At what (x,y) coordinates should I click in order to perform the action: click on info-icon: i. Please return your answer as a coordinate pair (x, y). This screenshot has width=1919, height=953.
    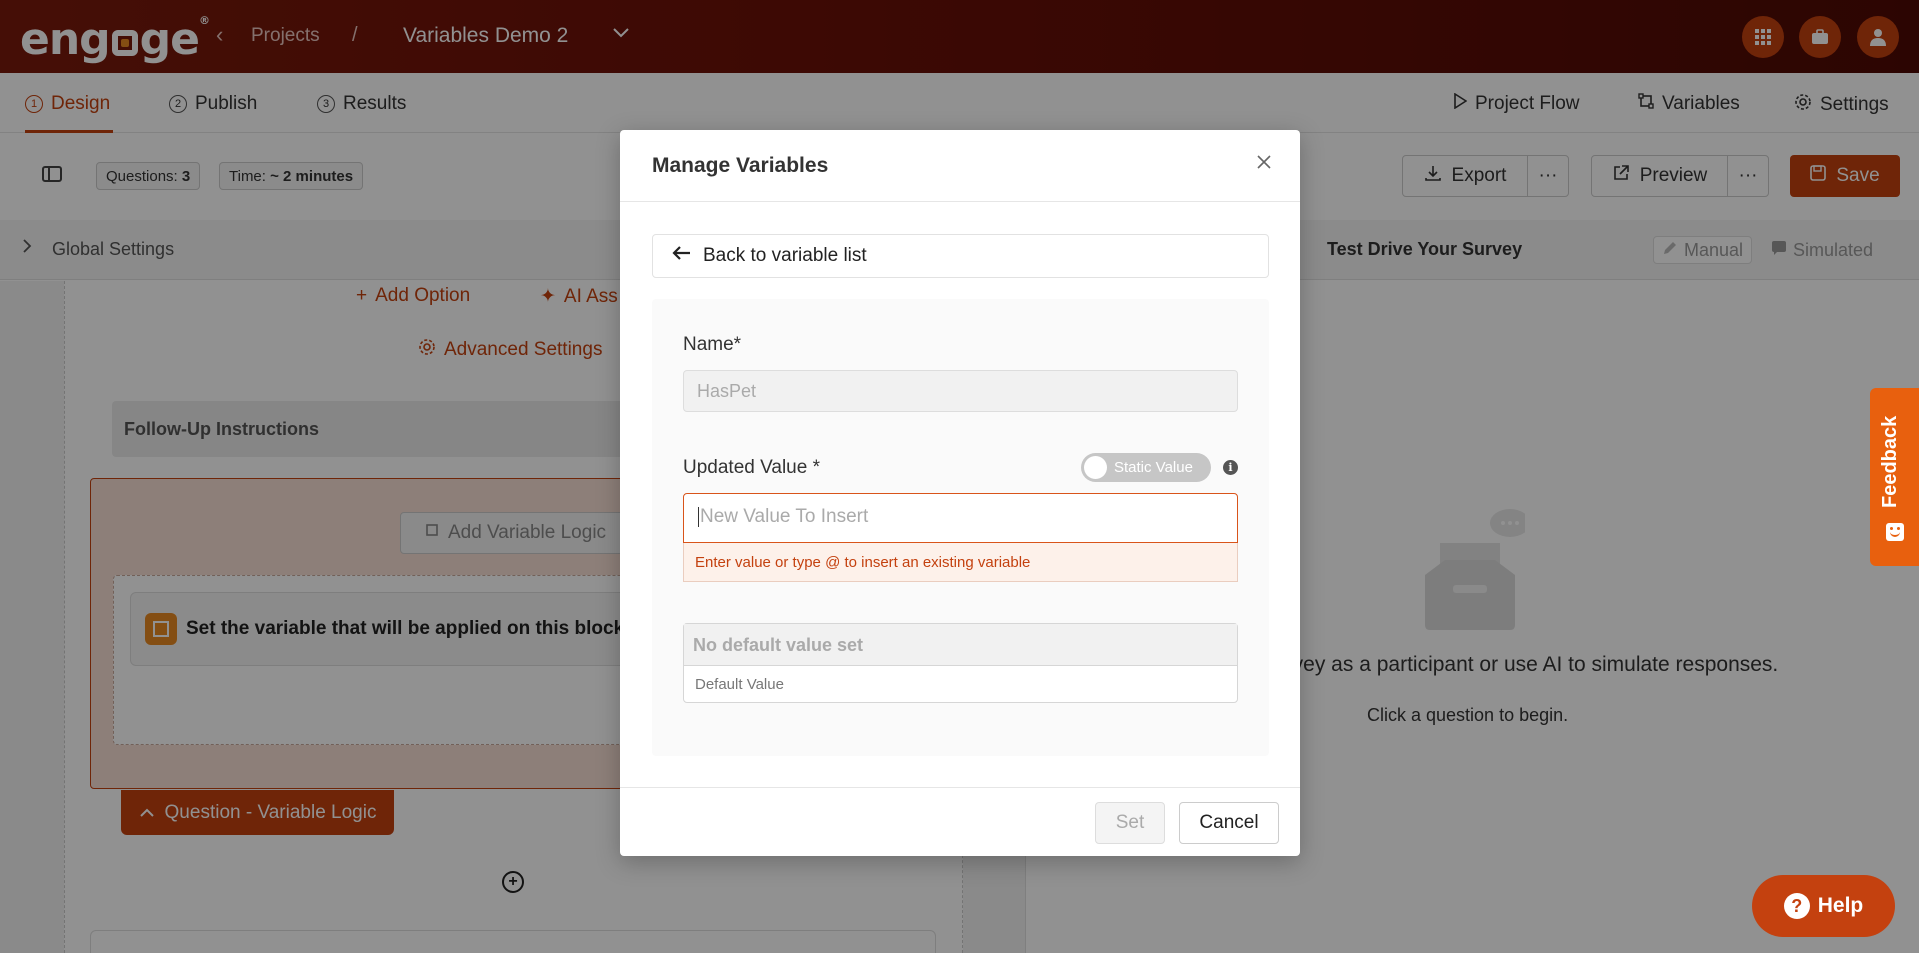
    Looking at the image, I should click on (1230, 467).